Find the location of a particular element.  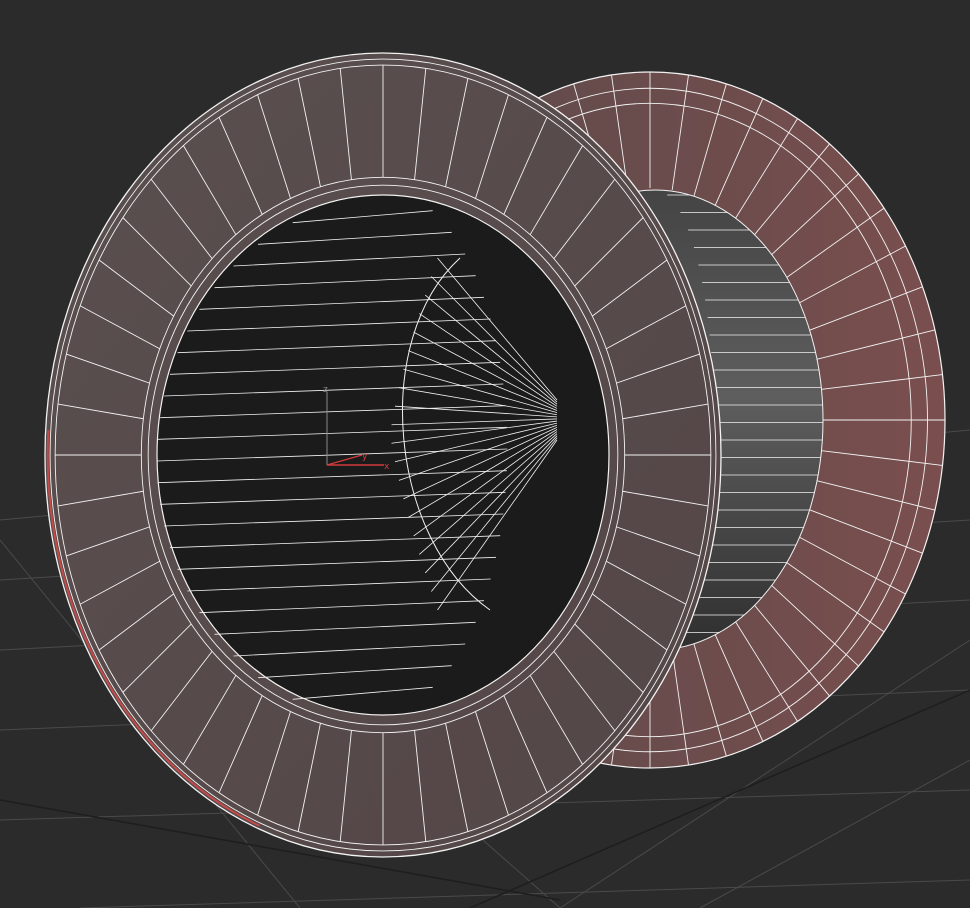

gizmo-x-label: x is located at coordinates (387, 467).